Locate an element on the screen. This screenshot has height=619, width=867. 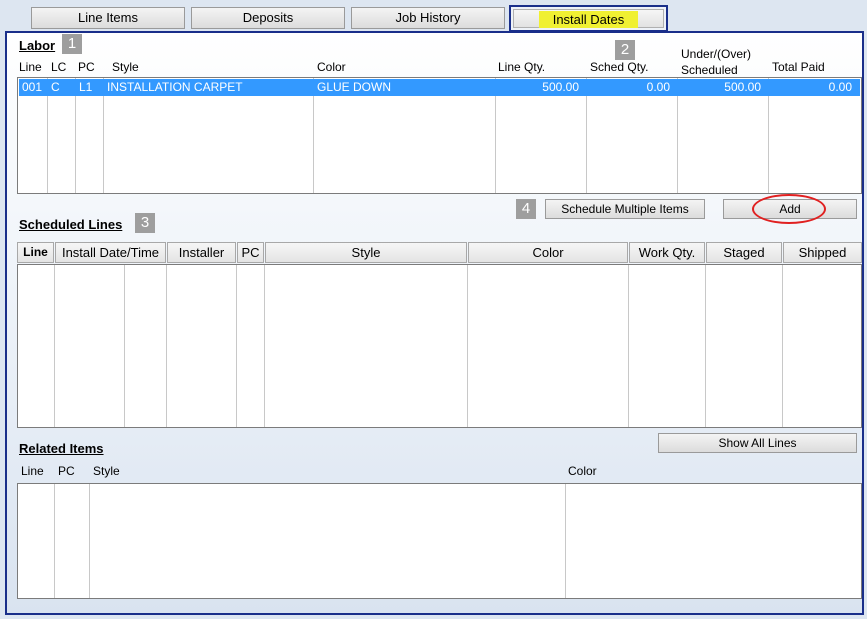
labor-col-color: Color is located at coordinates (331, 67).